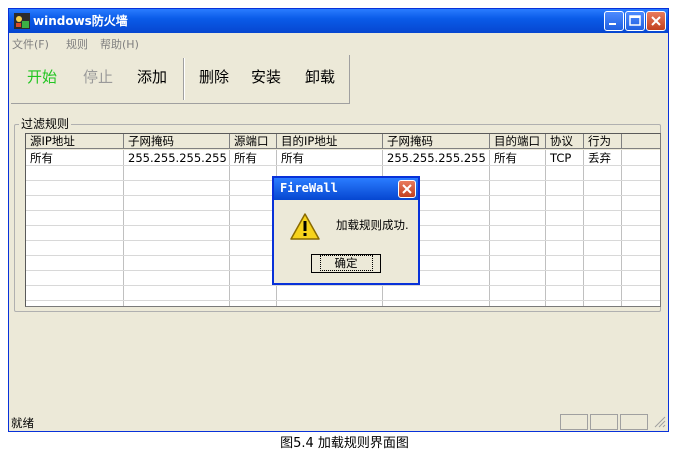  I want to click on col-src-mask: 子网掩码, so click(177, 141).